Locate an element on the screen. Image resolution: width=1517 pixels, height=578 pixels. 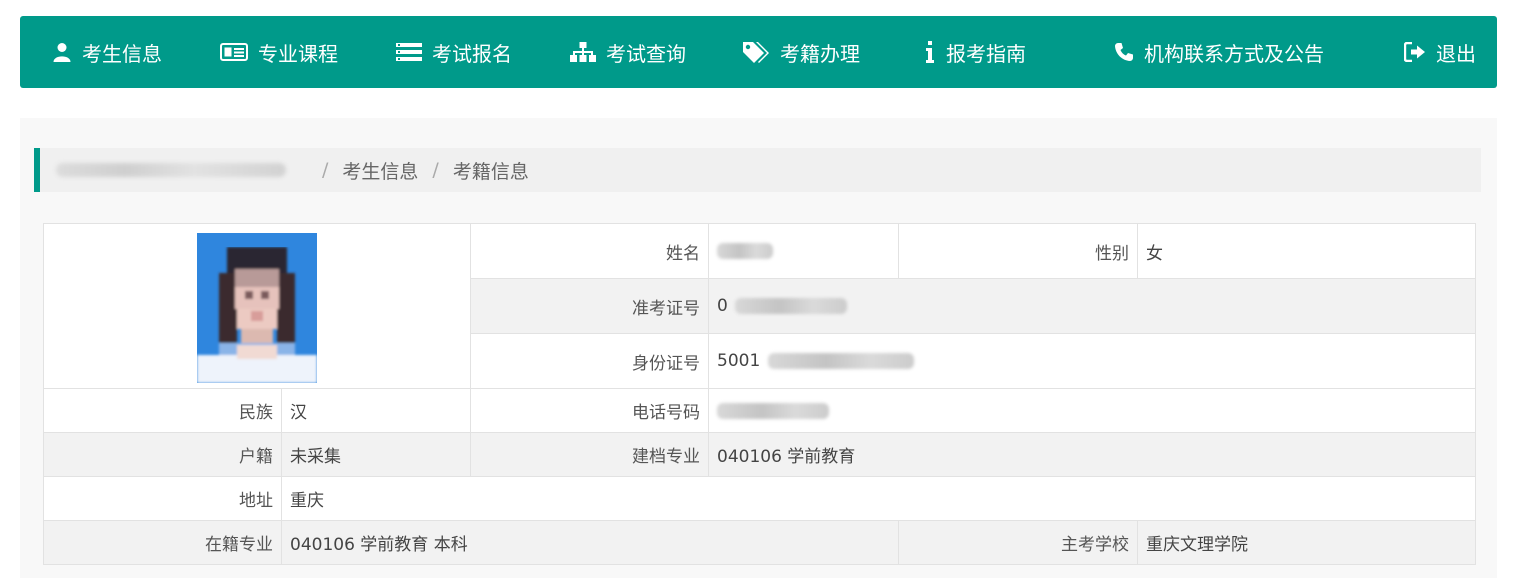
nav-label: 专业课程 is located at coordinates (298, 53).